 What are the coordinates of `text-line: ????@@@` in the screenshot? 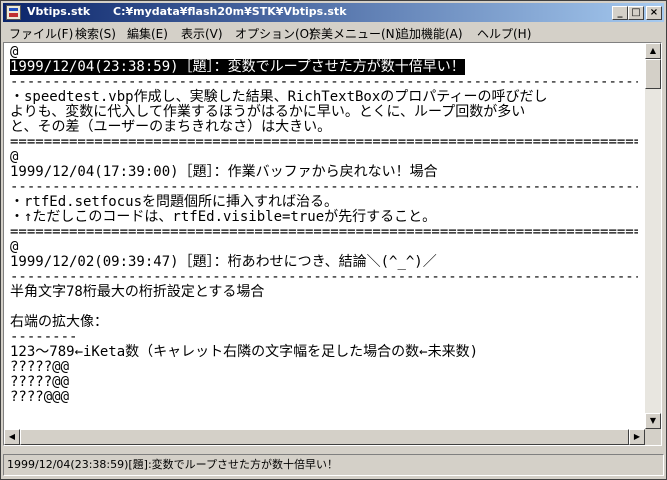 It's located at (40, 397).